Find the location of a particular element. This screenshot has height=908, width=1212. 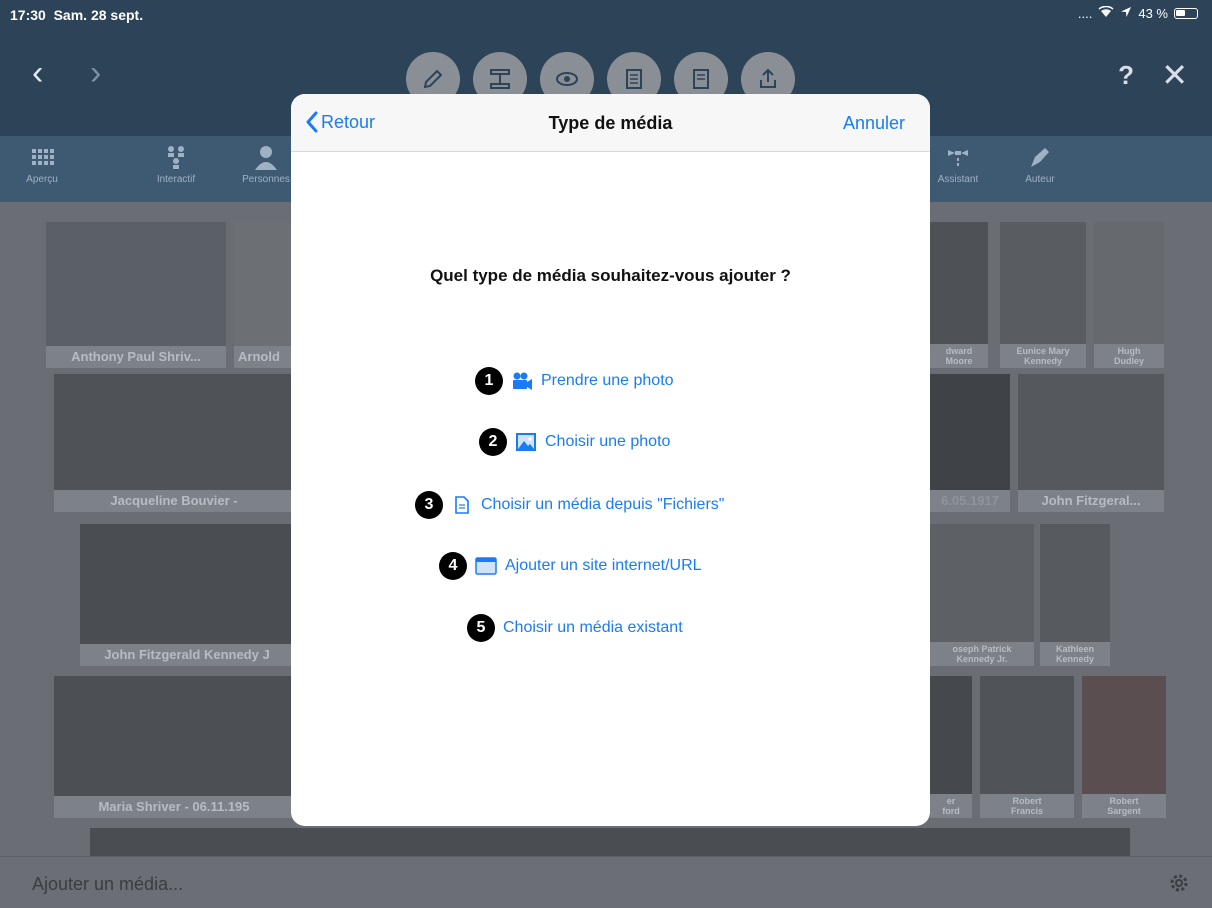

option-label: Choisir une photo is located at coordinates (608, 441).